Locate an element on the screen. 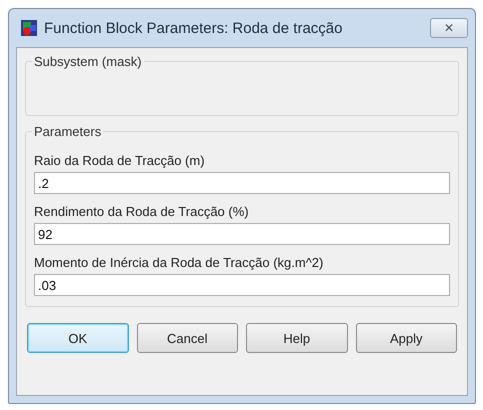 Image resolution: width=483 pixels, height=410 pixels. field-label: Rendimento da Roda de Tracção (%) is located at coordinates (142, 211).